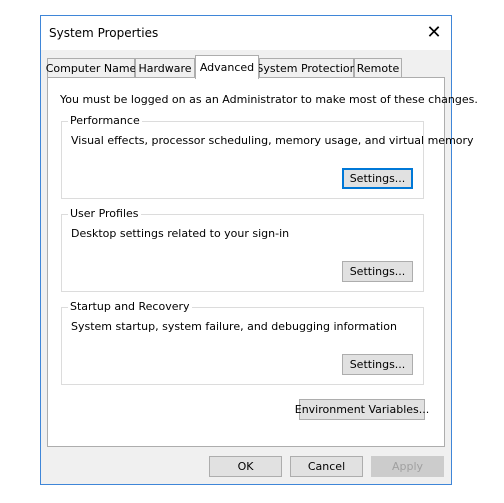  I want to click on user-profiles-legend: User Profiles, so click(104, 213).